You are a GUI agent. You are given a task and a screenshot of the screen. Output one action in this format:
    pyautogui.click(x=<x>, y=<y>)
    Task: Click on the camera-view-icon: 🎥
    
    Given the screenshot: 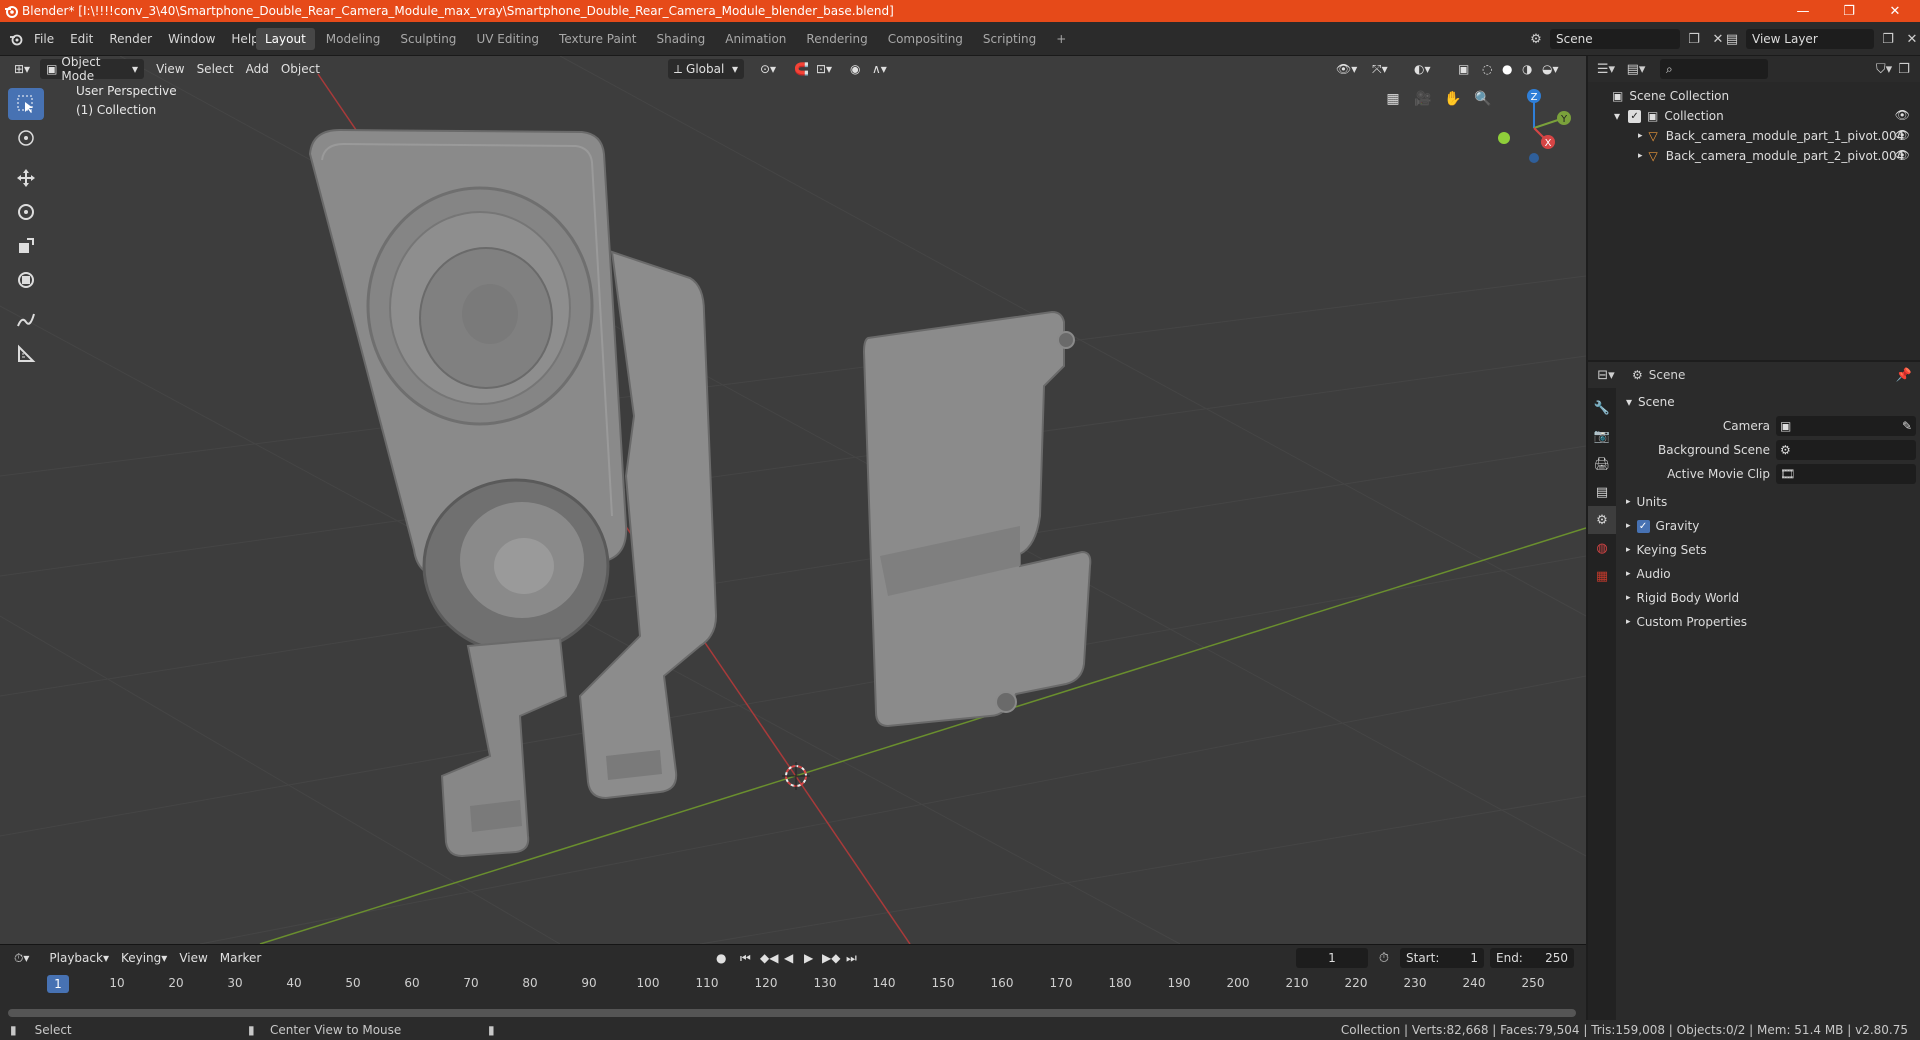 What is the action you would take?
    pyautogui.click(x=1423, y=99)
    